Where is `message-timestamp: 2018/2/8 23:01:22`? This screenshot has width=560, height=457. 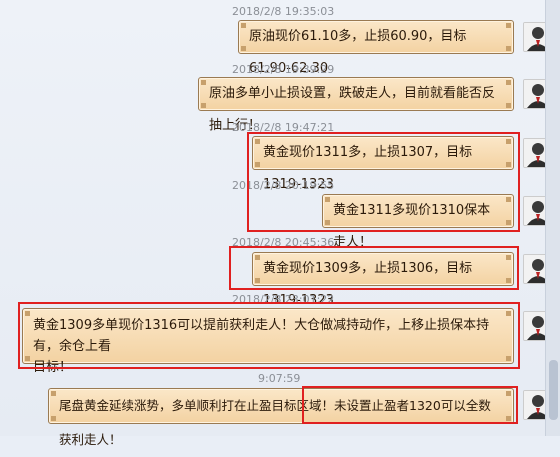 message-timestamp: 2018/2/8 23:01:22 is located at coordinates (283, 299).